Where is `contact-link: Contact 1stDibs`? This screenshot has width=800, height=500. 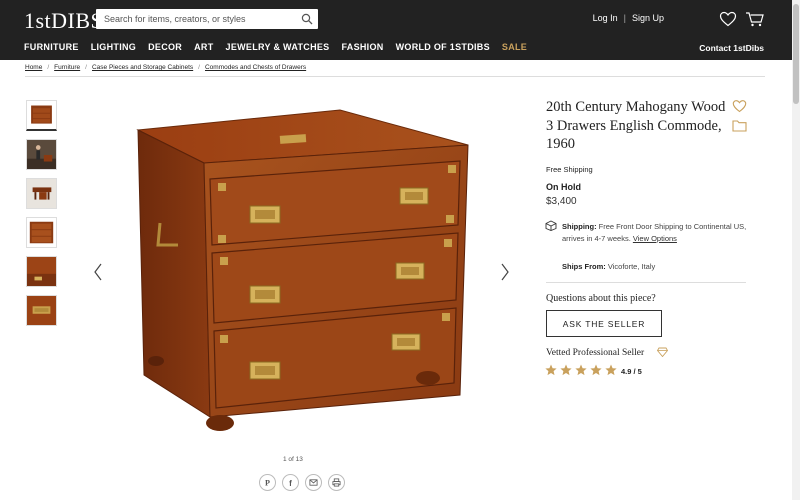
contact-link: Contact 1stDibs is located at coordinates (731, 48).